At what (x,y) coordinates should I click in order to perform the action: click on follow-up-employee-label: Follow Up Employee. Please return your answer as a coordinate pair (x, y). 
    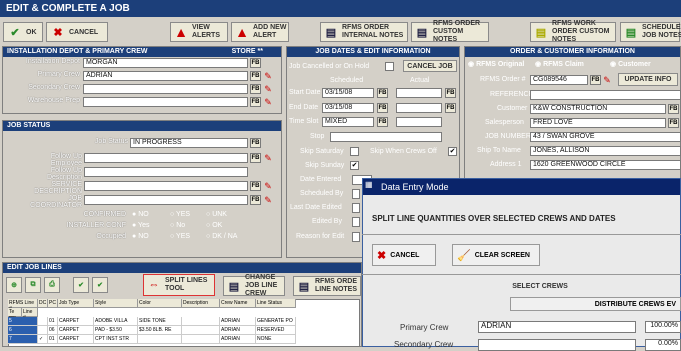
    Looking at the image, I should click on (66, 160).